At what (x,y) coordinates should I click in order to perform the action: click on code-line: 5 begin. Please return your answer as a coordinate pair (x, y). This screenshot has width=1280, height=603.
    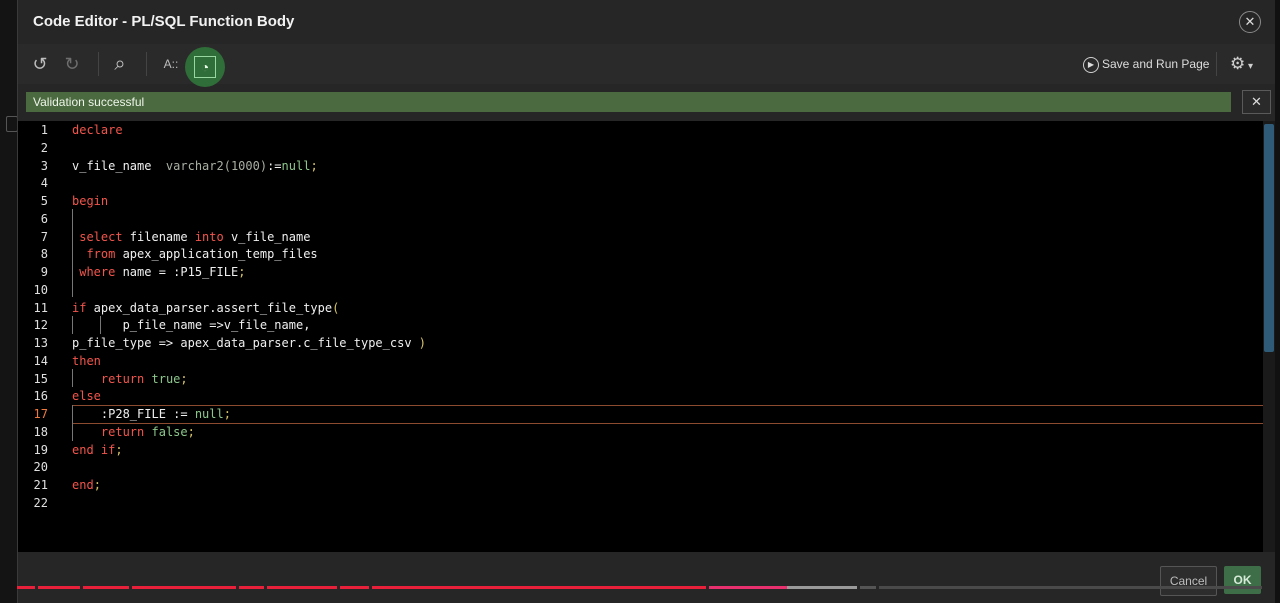
    Looking at the image, I should click on (638, 201).